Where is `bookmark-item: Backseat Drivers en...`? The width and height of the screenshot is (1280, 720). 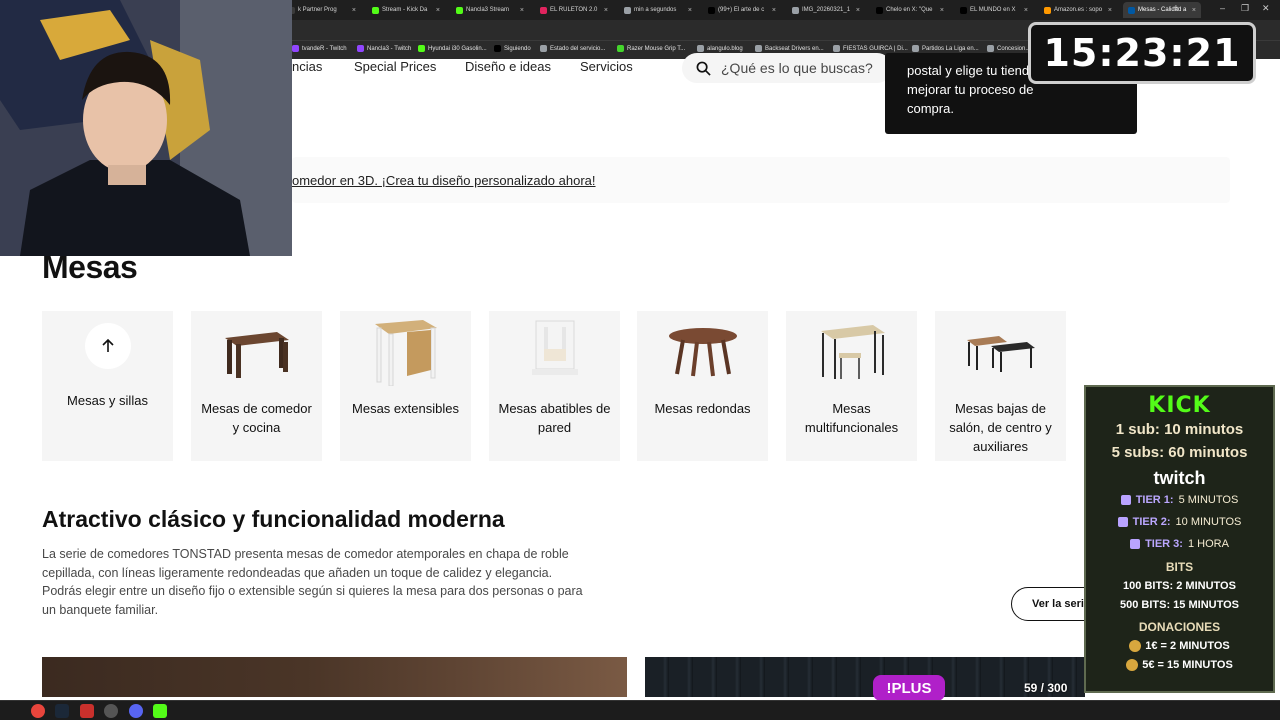
bookmark-item: Backseat Drivers en... is located at coordinates (789, 48).